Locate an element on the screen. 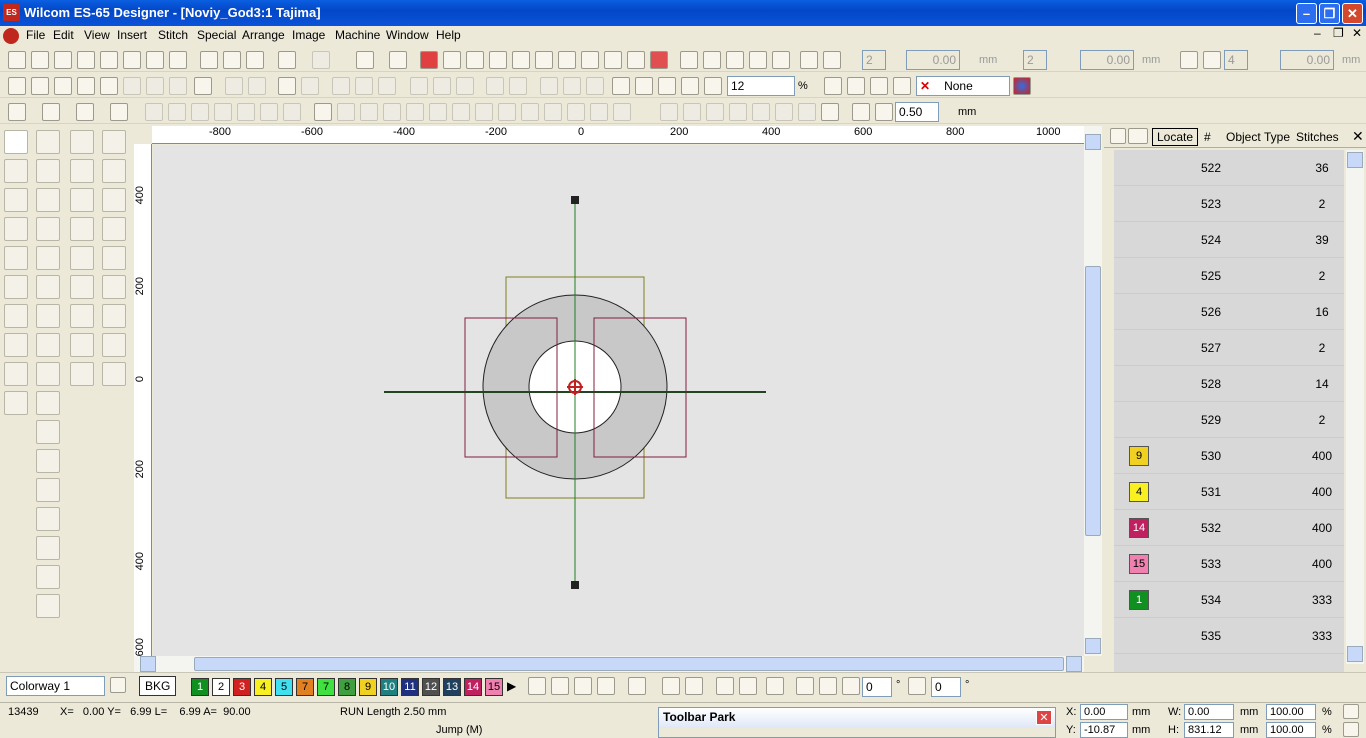 The width and height of the screenshot is (1366, 738). print-preview-icon is located at coordinates (109, 60).